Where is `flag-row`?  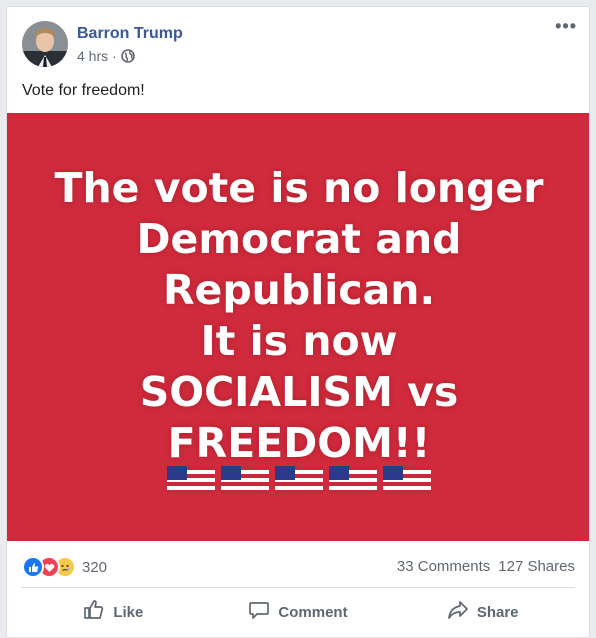
flag-row is located at coordinates (298, 480).